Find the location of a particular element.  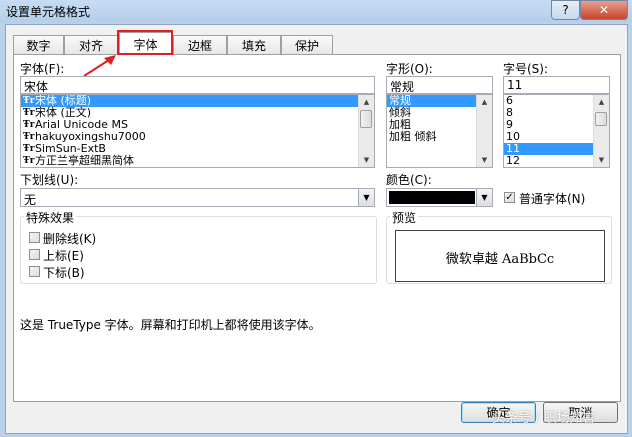

font-description: 这是 TrueType 字体。屏幕和打印机上都将使用该字体。 is located at coordinates (170, 325).